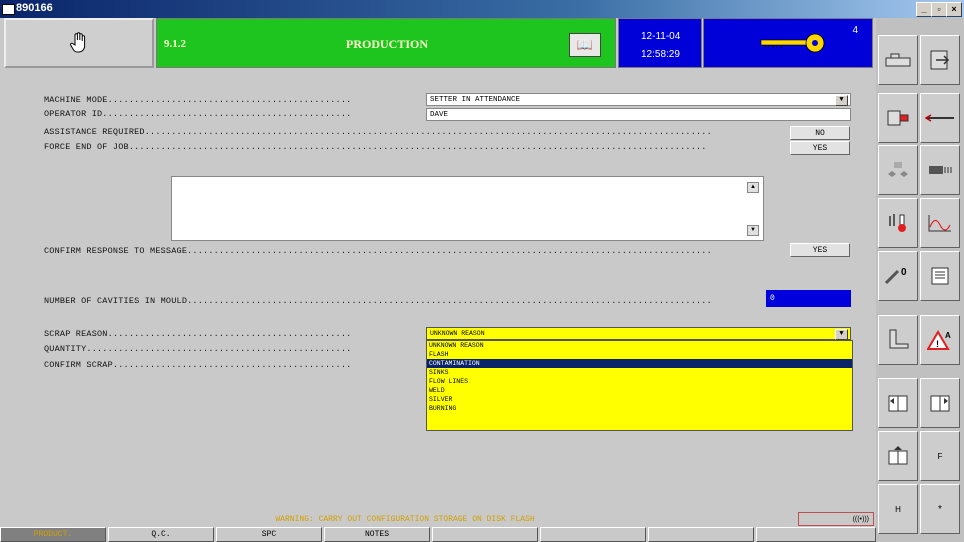 The height and width of the screenshot is (542, 964). What do you see at coordinates (639, 363) in the screenshot?
I see `scrap-option-selected: CONTAMINATION` at bounding box center [639, 363].